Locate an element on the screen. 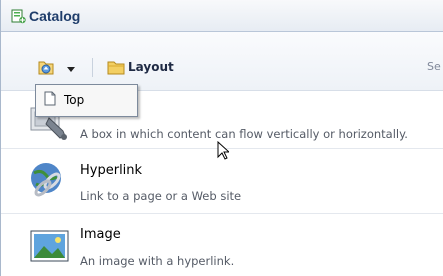 The width and height of the screenshot is (443, 276). catalog-item-description: Link to a page or a Web site is located at coordinates (161, 196).